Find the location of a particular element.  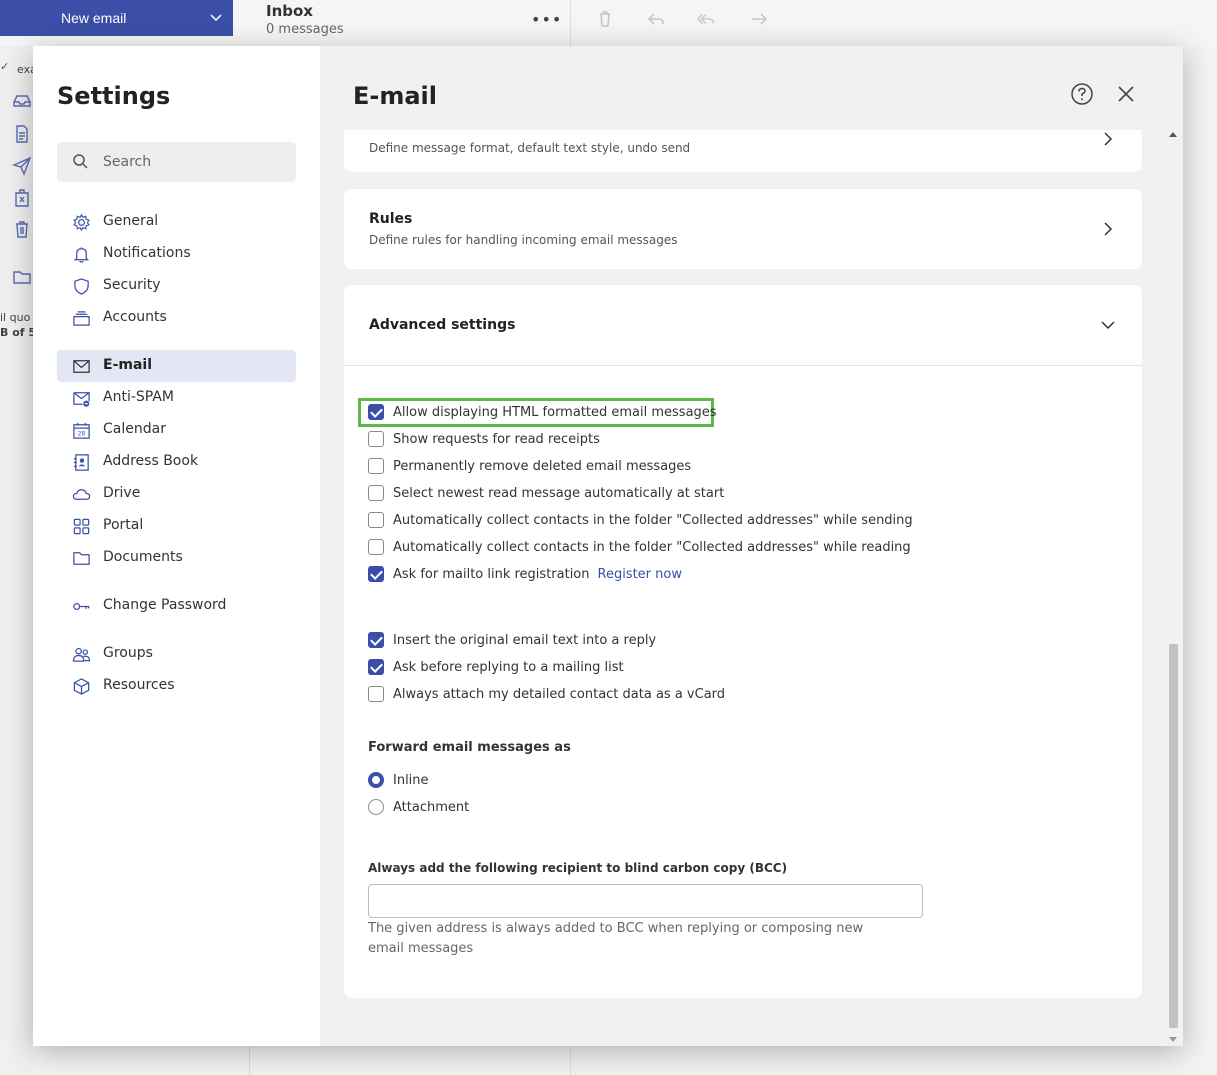

nav-label: Anti-SPAM is located at coordinates (138, 397).